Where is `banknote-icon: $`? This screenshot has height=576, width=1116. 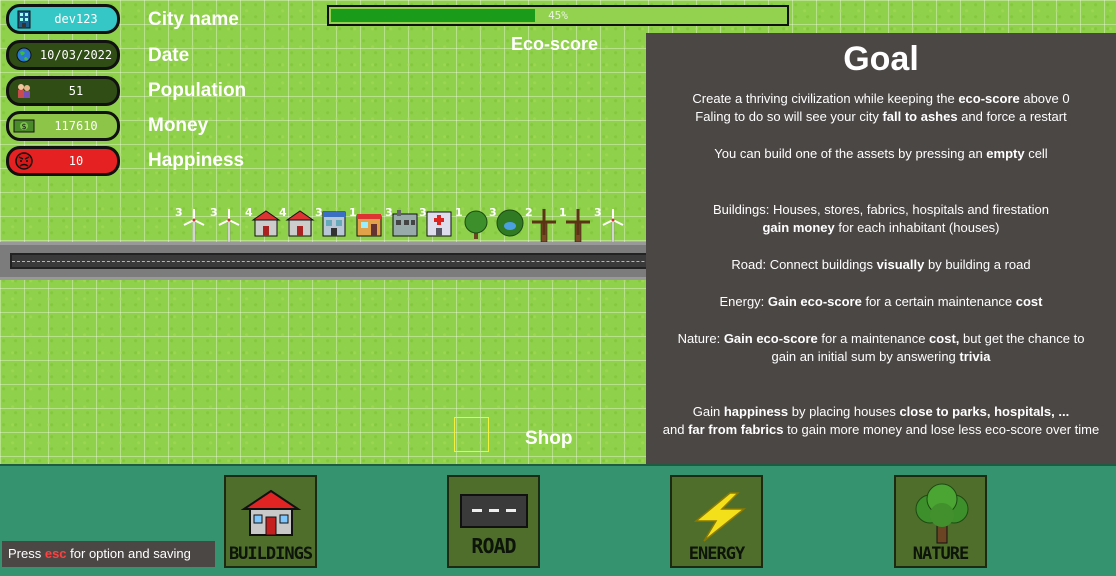
banknote-icon: $ is located at coordinates (24, 126).